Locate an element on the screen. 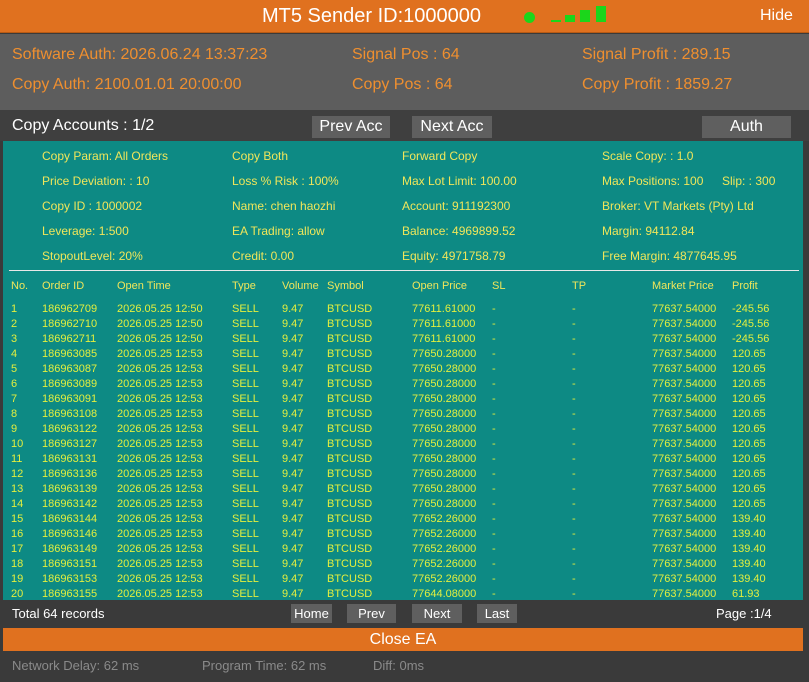  col-no: 16 is located at coordinates (17, 534).